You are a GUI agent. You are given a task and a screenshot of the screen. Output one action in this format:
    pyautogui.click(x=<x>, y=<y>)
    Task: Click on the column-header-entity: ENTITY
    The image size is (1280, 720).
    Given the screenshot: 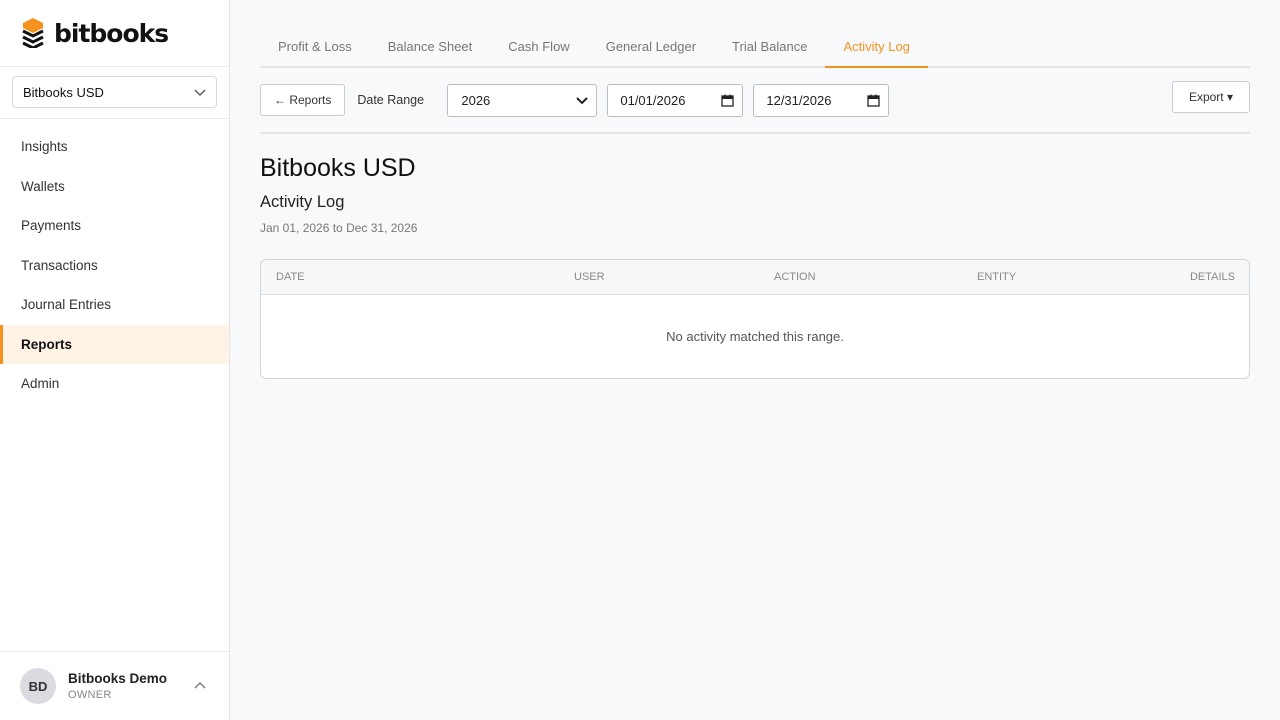 What is the action you would take?
    pyautogui.click(x=997, y=277)
    